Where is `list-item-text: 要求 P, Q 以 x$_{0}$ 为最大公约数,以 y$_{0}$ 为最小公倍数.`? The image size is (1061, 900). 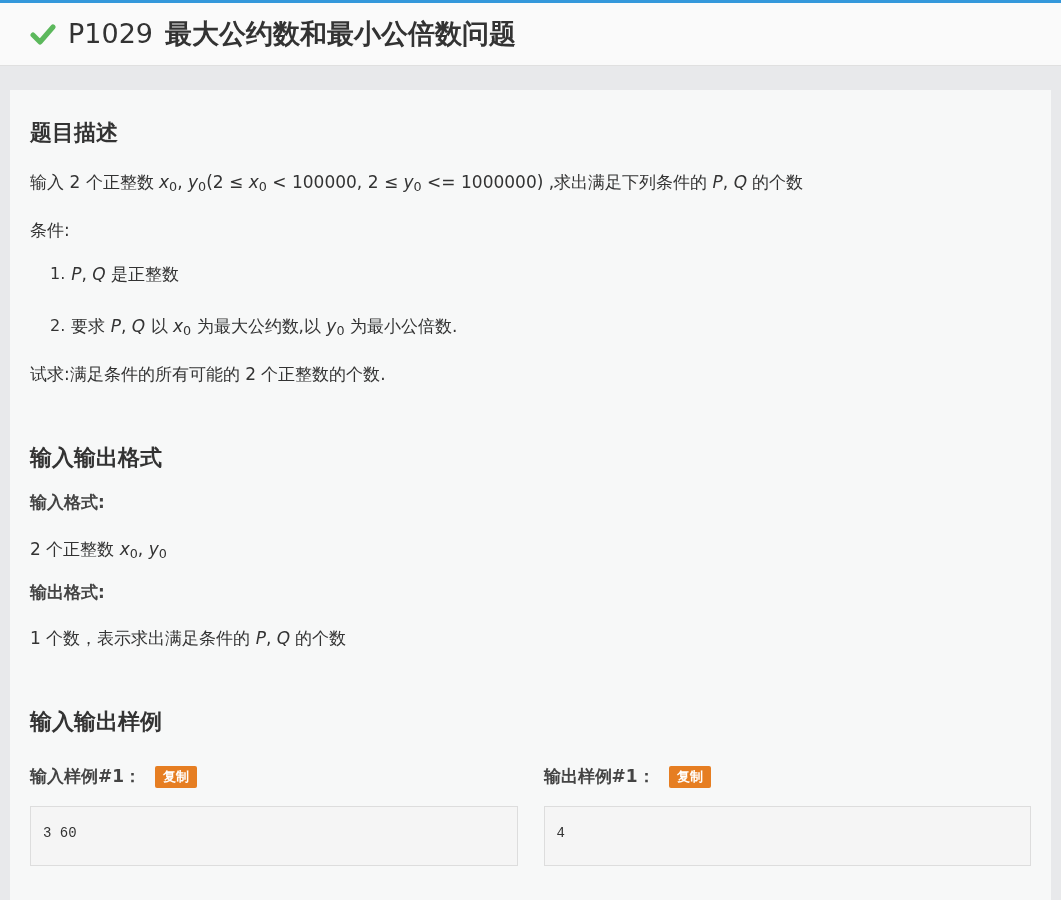
list-item-text: 要求 P, Q 以 x$_{0}$ 为最大公约数,以 y$_{0}$ 为最小公倍数. is located at coordinates (264, 328).